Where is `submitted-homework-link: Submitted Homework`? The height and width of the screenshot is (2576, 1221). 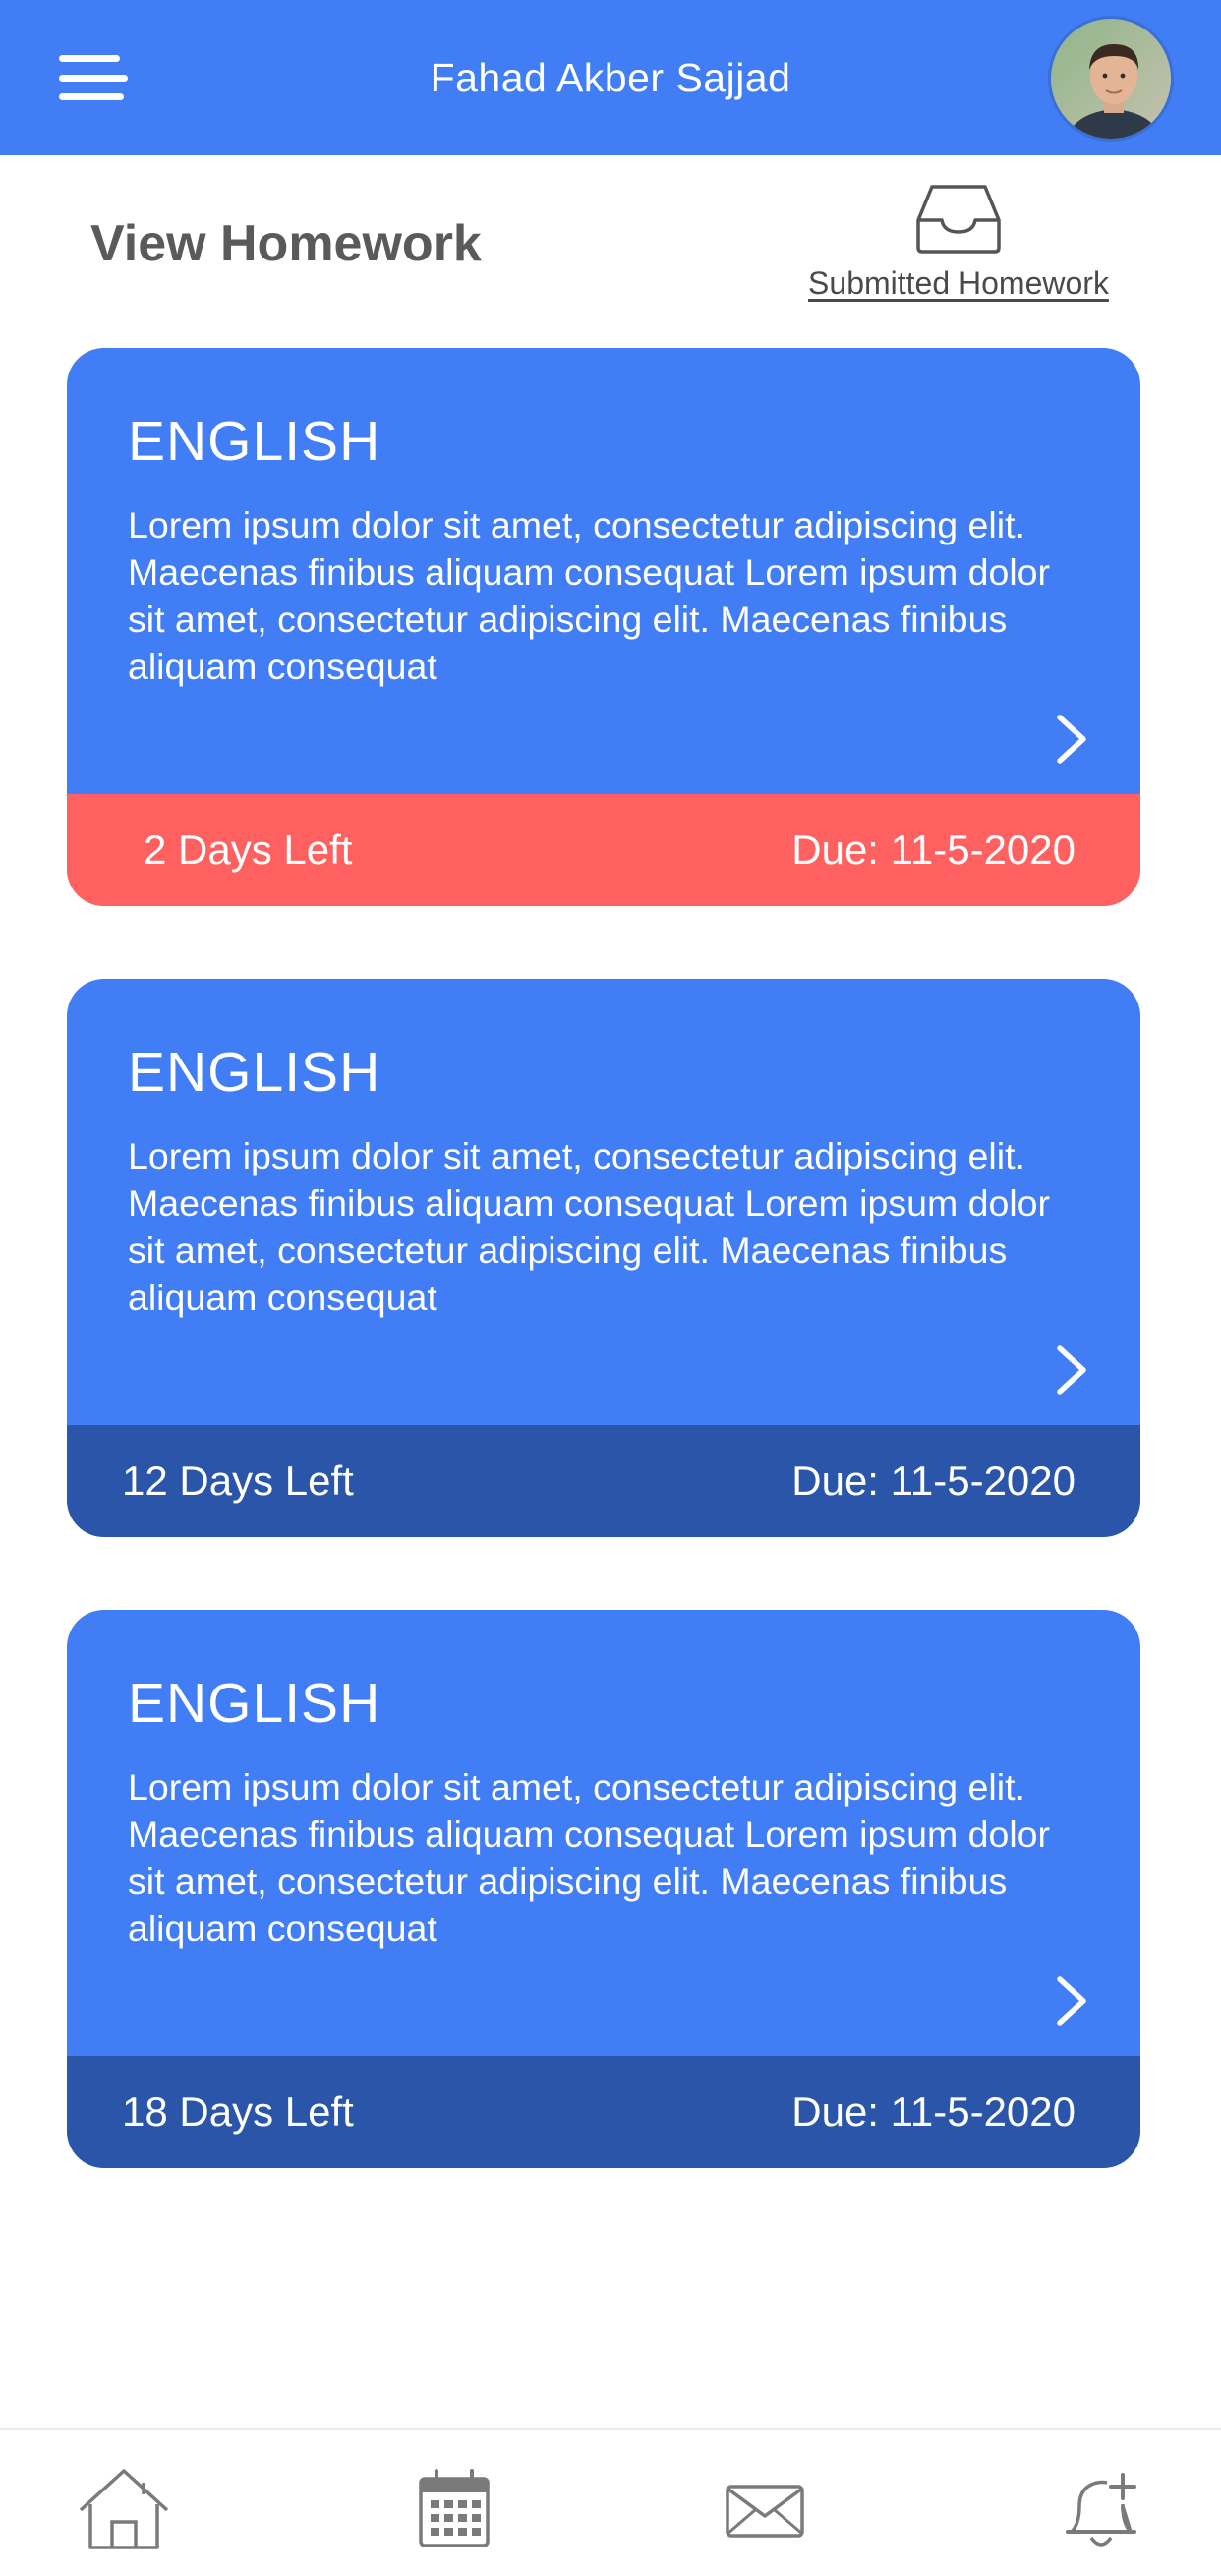 submitted-homework-link: Submitted Homework is located at coordinates (959, 252).